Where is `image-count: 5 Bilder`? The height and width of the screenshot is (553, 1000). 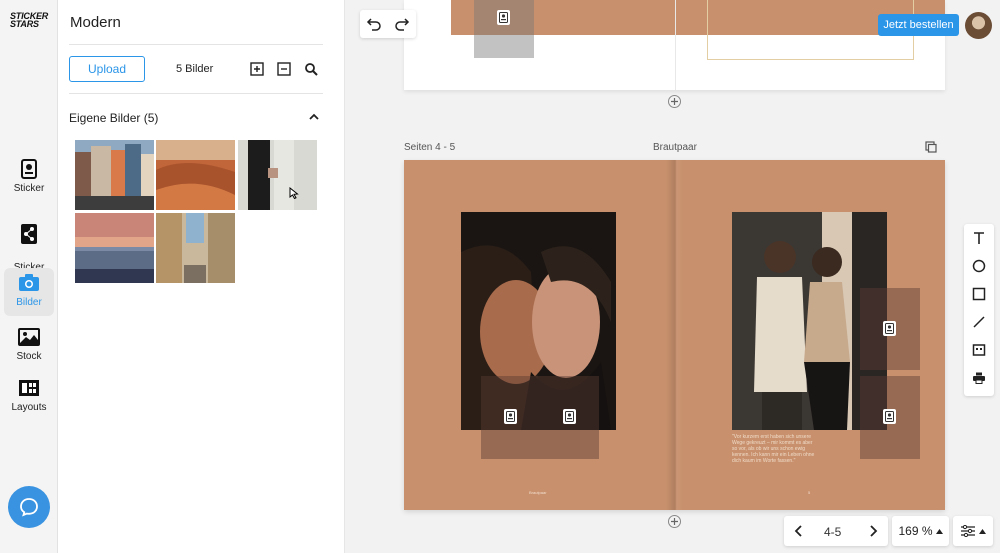
image-count: 5 Bilder is located at coordinates (195, 69).